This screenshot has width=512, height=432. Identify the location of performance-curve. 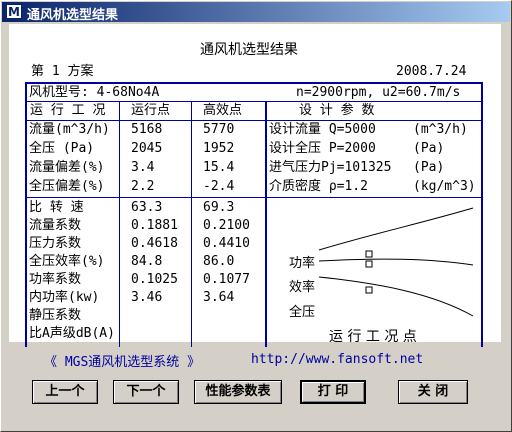
(396, 262).